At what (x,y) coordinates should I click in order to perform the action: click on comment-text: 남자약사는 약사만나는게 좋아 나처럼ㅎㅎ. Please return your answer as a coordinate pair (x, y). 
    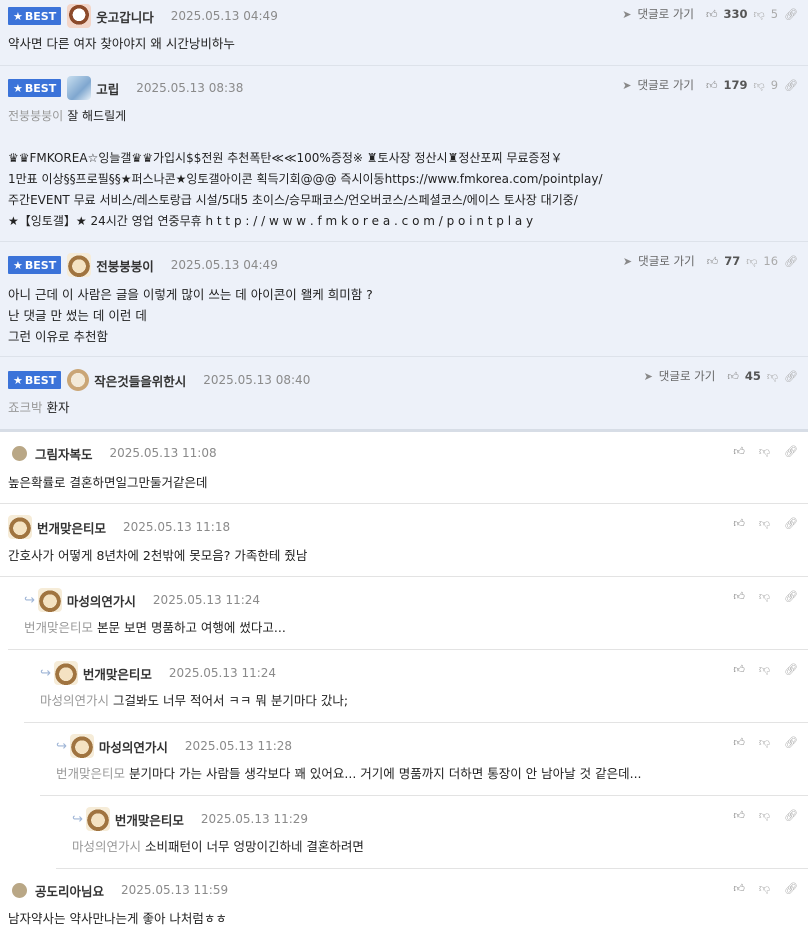
    Looking at the image, I should click on (117, 918).